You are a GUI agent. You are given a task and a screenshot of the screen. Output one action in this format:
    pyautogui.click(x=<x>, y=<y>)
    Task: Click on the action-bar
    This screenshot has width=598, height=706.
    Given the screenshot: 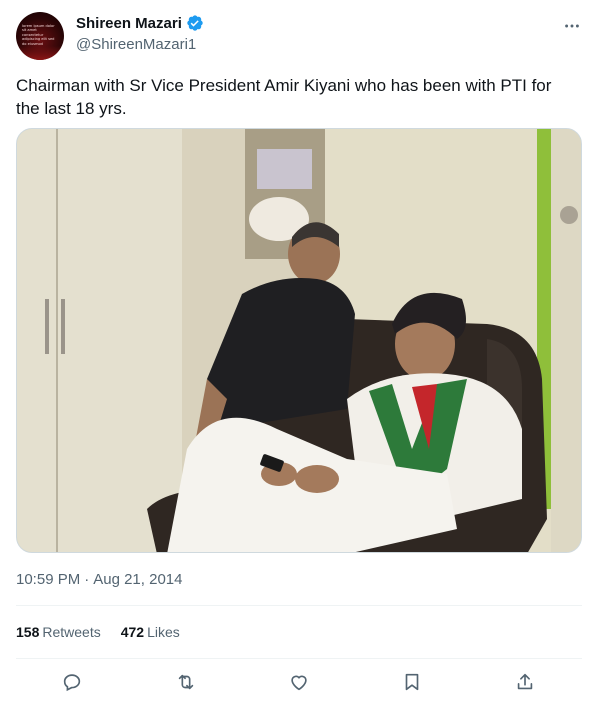 What is the action you would take?
    pyautogui.click(x=299, y=682)
    